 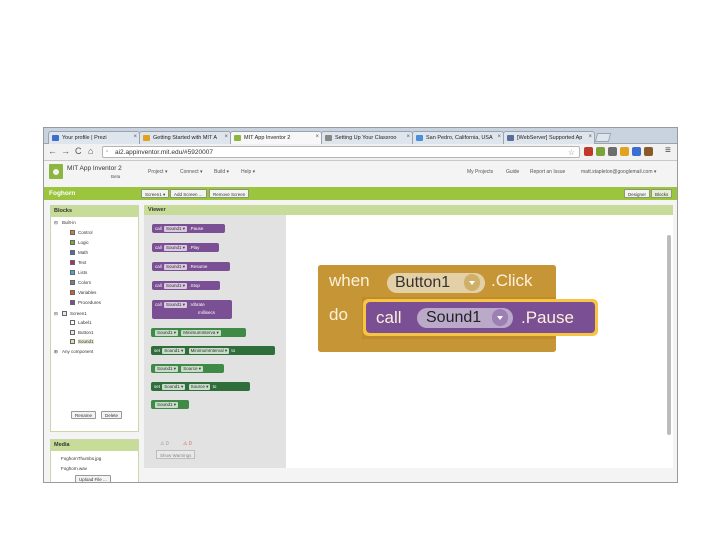 I want to click on call-sound-pause-block: call Sound1 ▾ .Pause, so click(x=188, y=228).